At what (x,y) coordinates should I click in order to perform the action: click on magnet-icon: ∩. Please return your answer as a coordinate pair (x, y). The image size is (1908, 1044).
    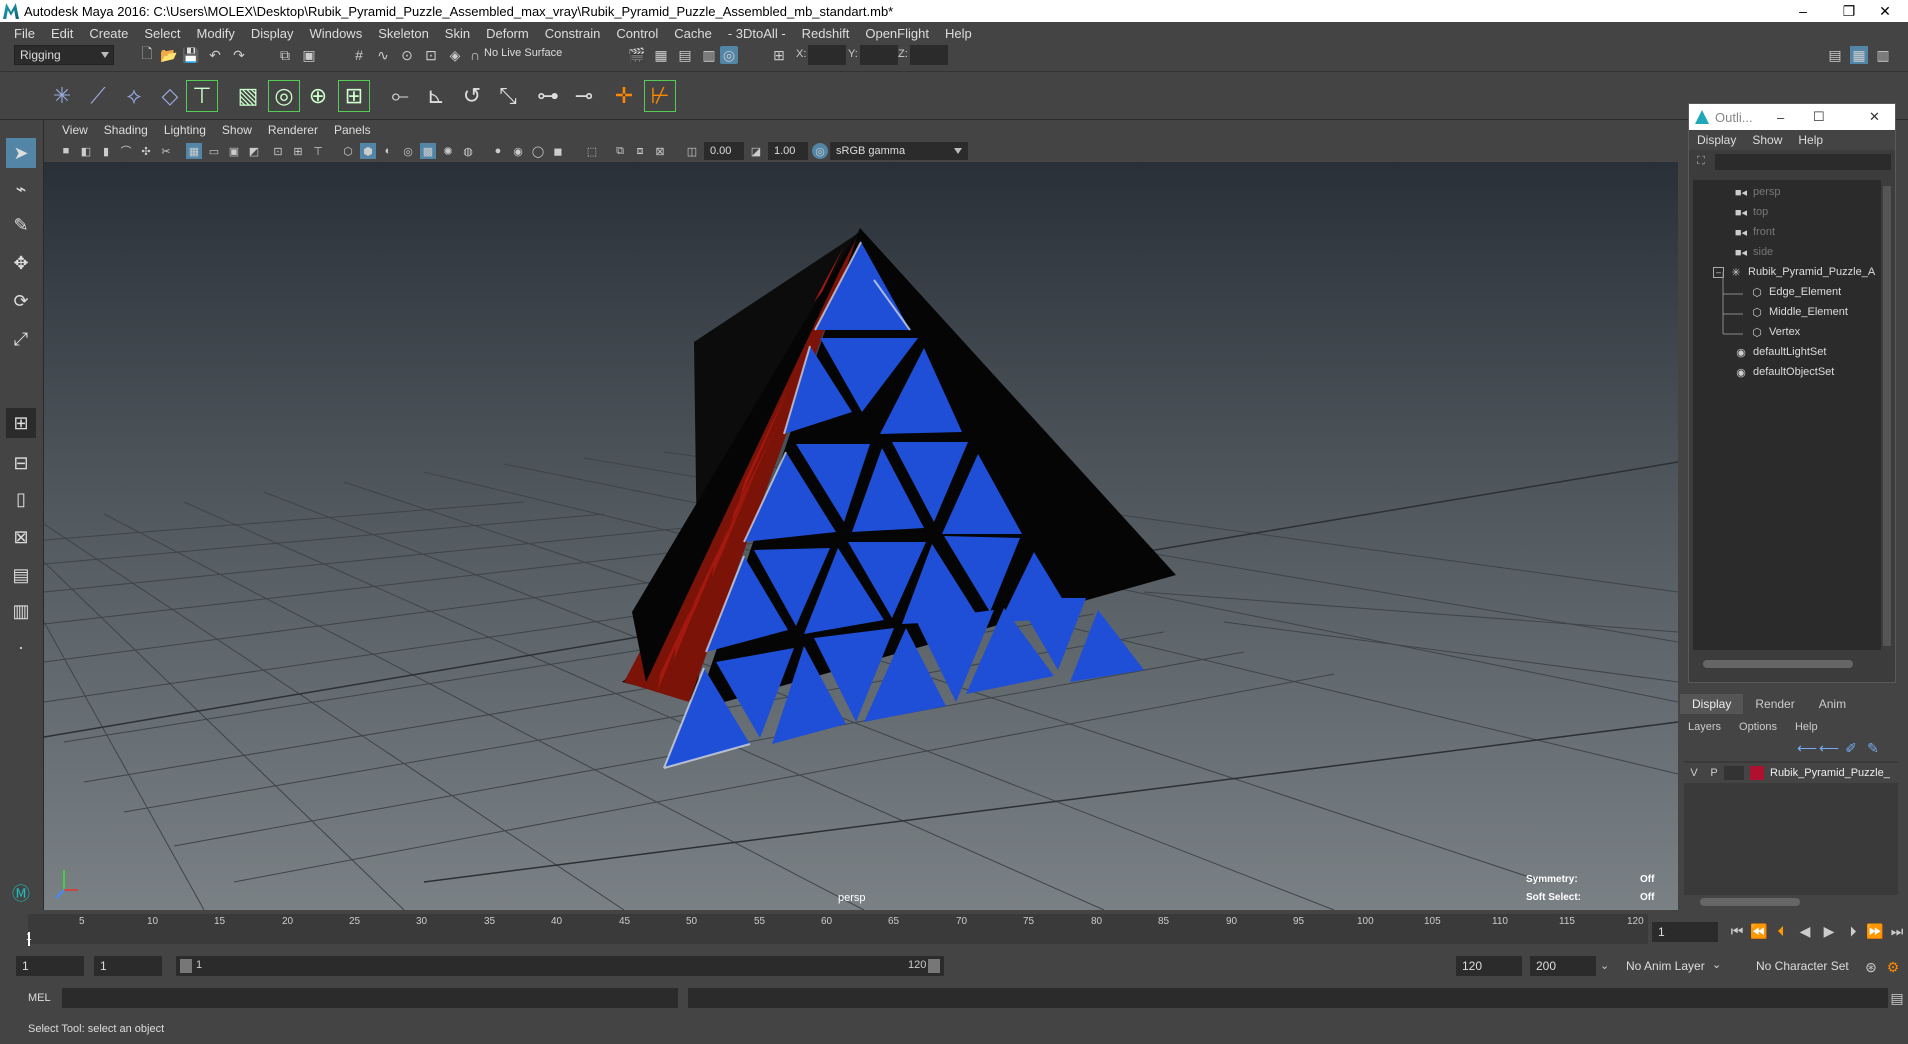
    Looking at the image, I should click on (475, 55).